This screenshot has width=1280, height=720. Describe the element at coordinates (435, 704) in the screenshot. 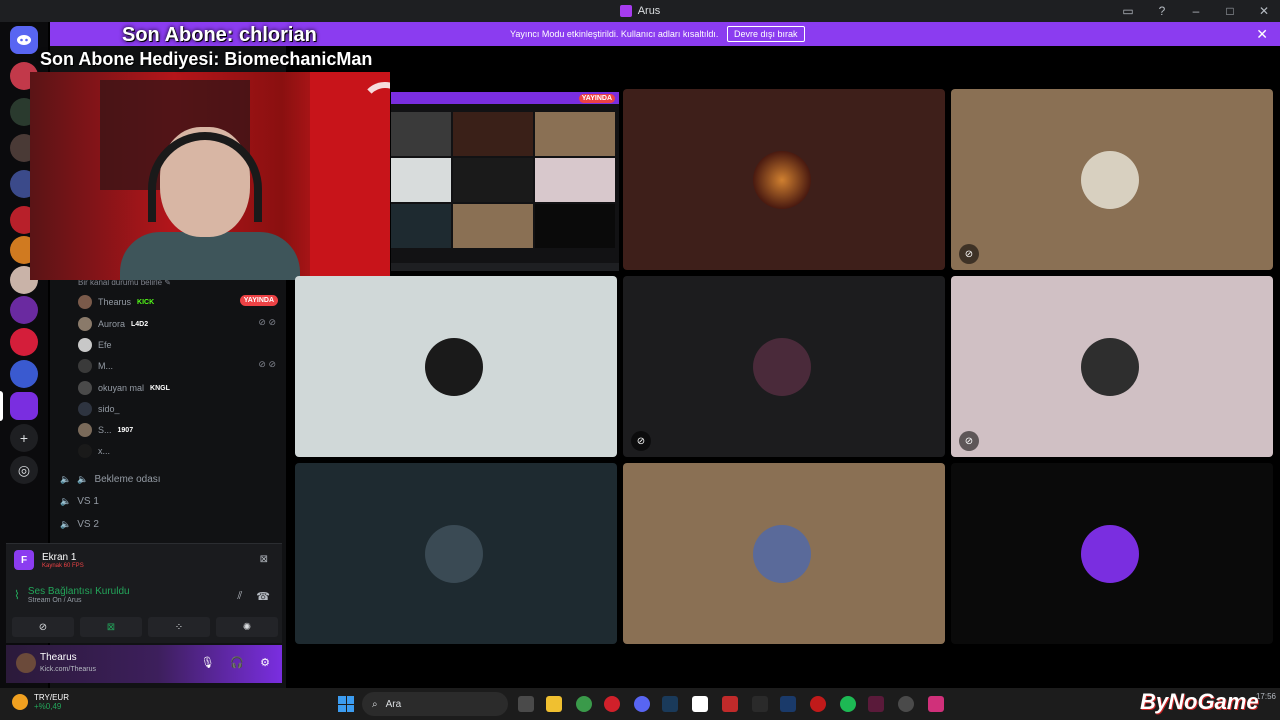

I see `taskbar-search: ⌕ Ara` at that location.